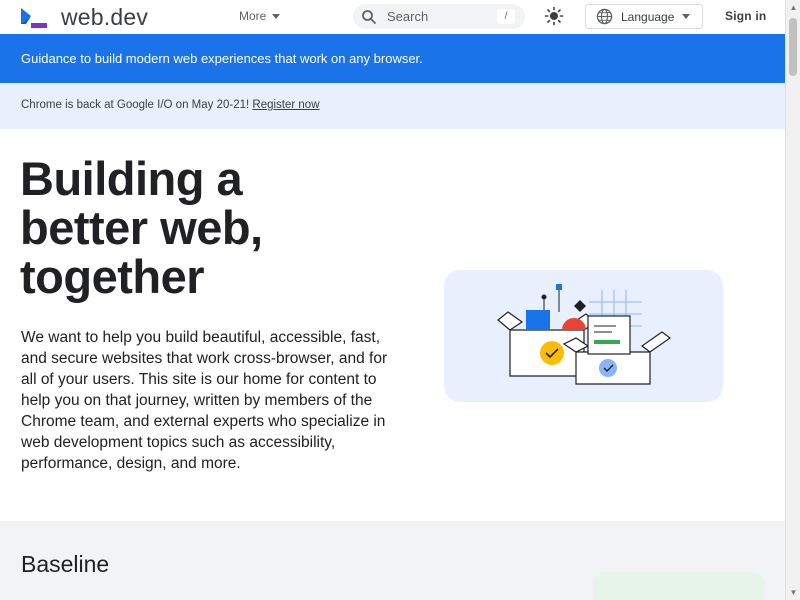  I want to click on search-input: Search, so click(407, 16).